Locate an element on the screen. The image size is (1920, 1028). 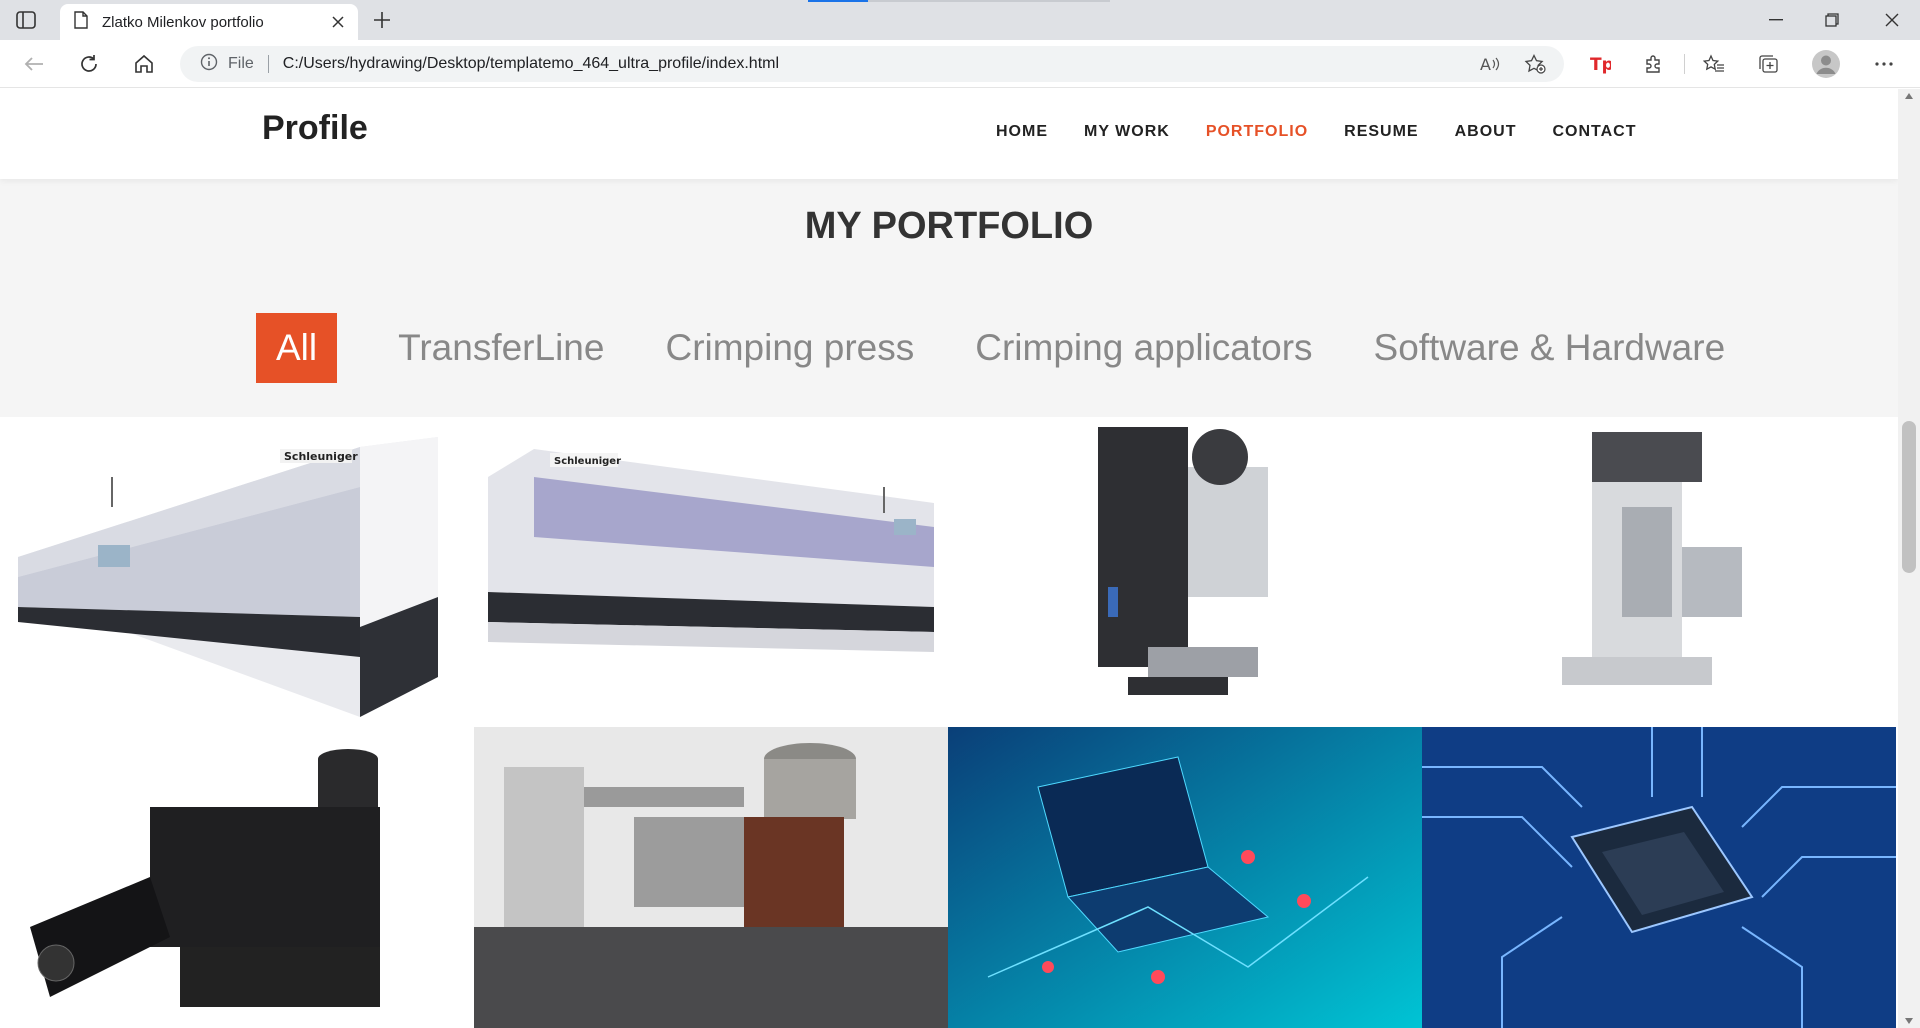
info-icon is located at coordinates (209, 64).